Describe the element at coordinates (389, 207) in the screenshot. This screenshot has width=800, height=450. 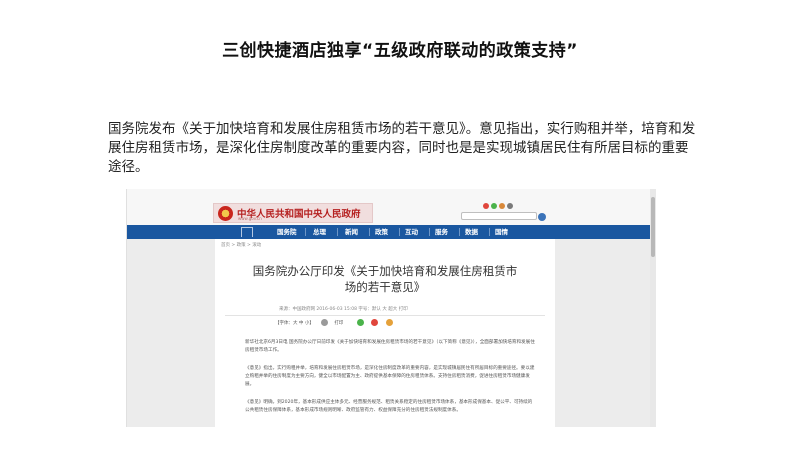
I see `gov-site-header: 中华人民共和国中央人民政府 www.gov.cn` at that location.